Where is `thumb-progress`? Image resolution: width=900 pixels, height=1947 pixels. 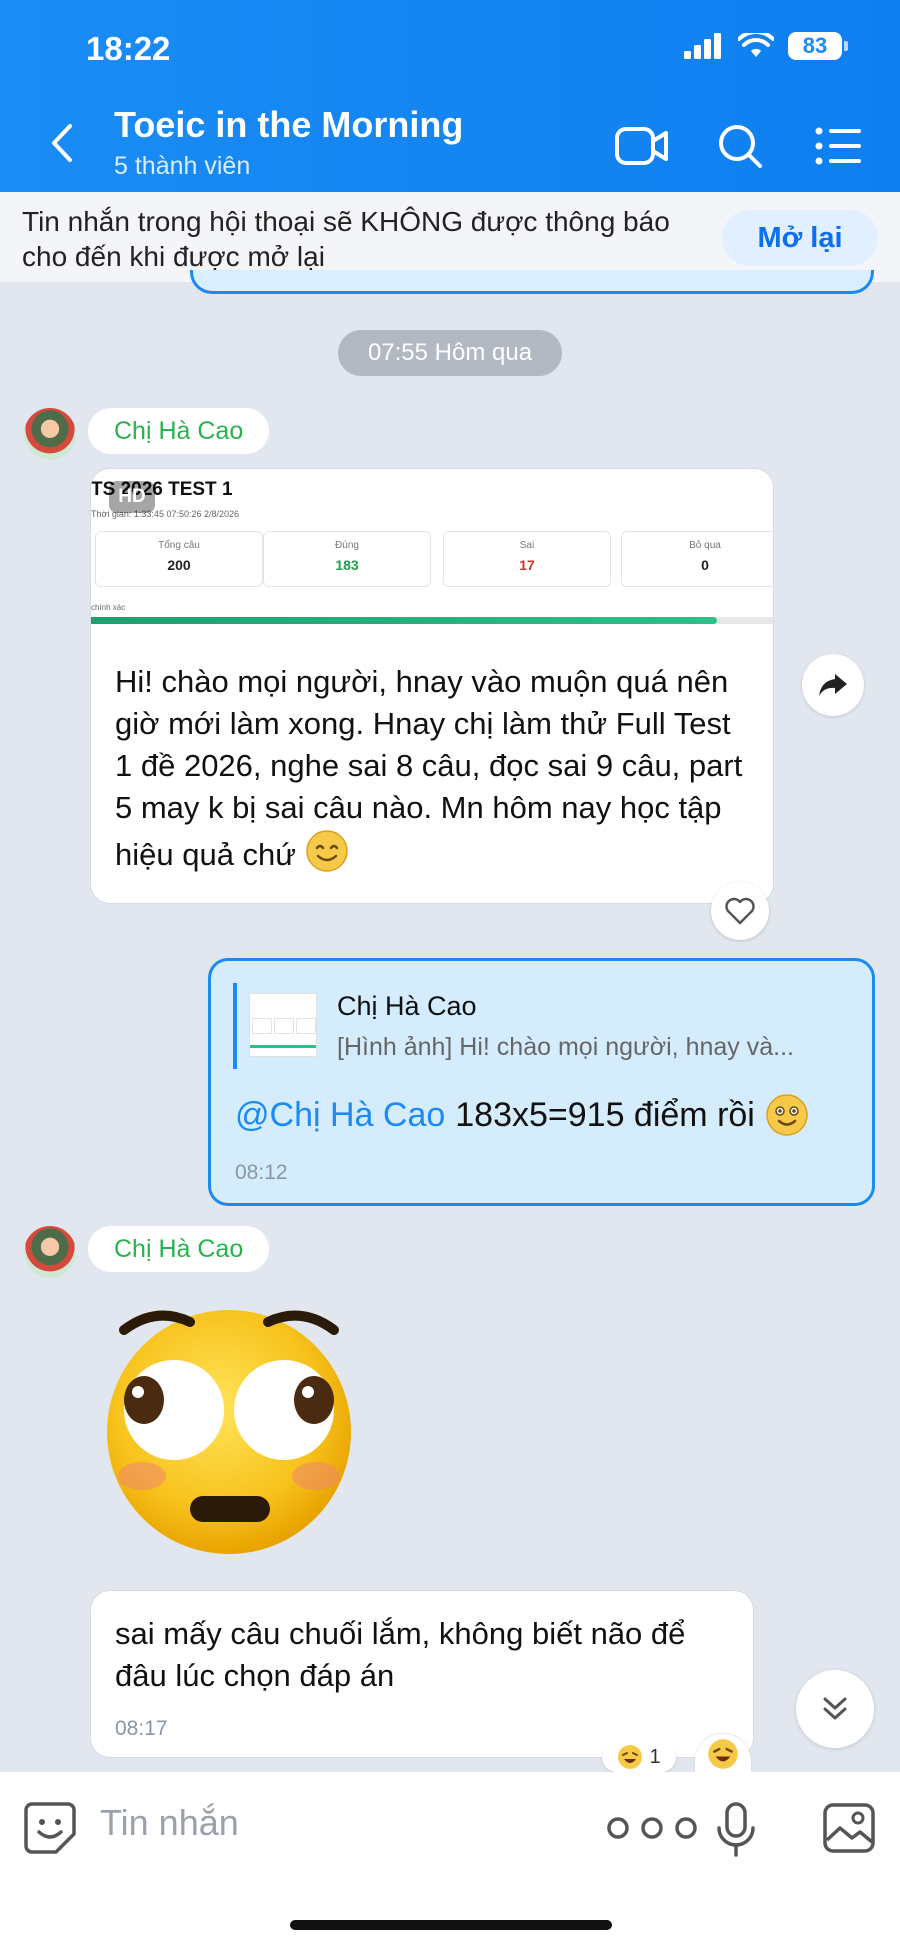
thumb-progress is located at coordinates (283, 1046).